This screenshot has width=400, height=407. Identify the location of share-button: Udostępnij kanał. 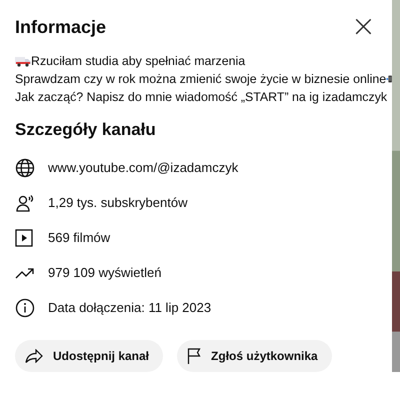
(89, 356).